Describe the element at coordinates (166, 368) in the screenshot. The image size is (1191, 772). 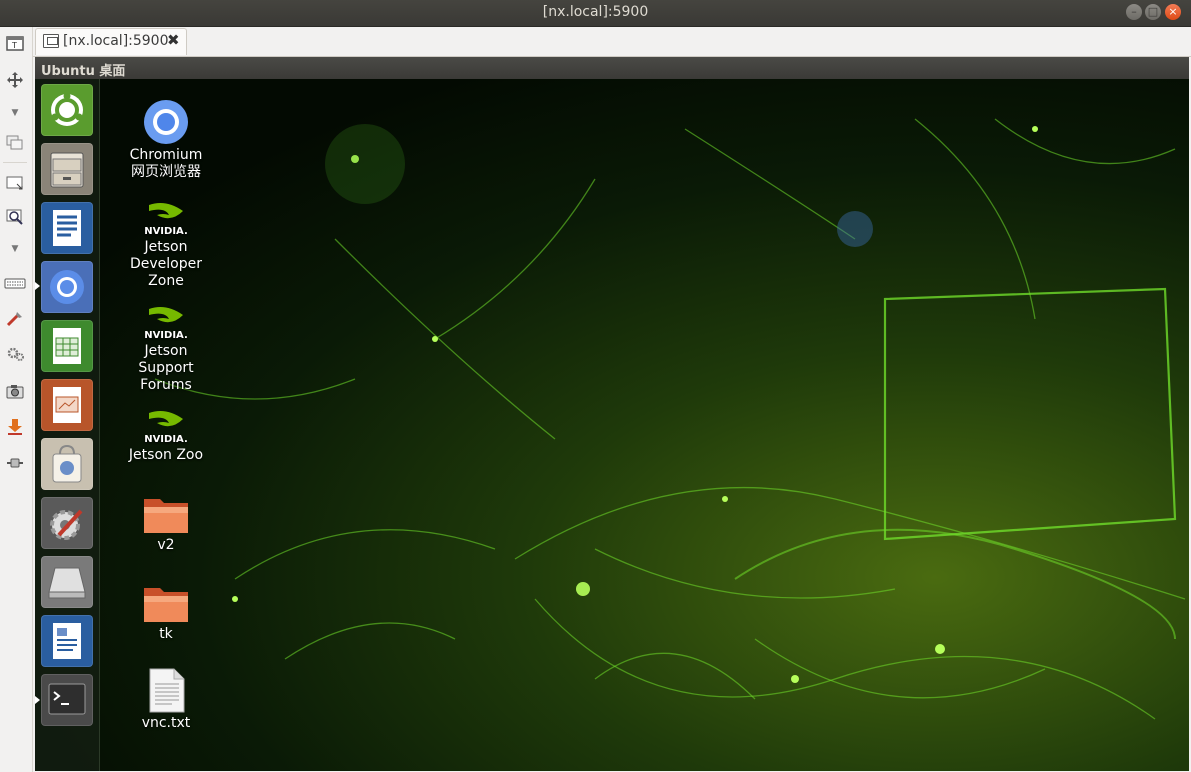
I see `desktop-icon-label: Jetson Support Forums` at that location.